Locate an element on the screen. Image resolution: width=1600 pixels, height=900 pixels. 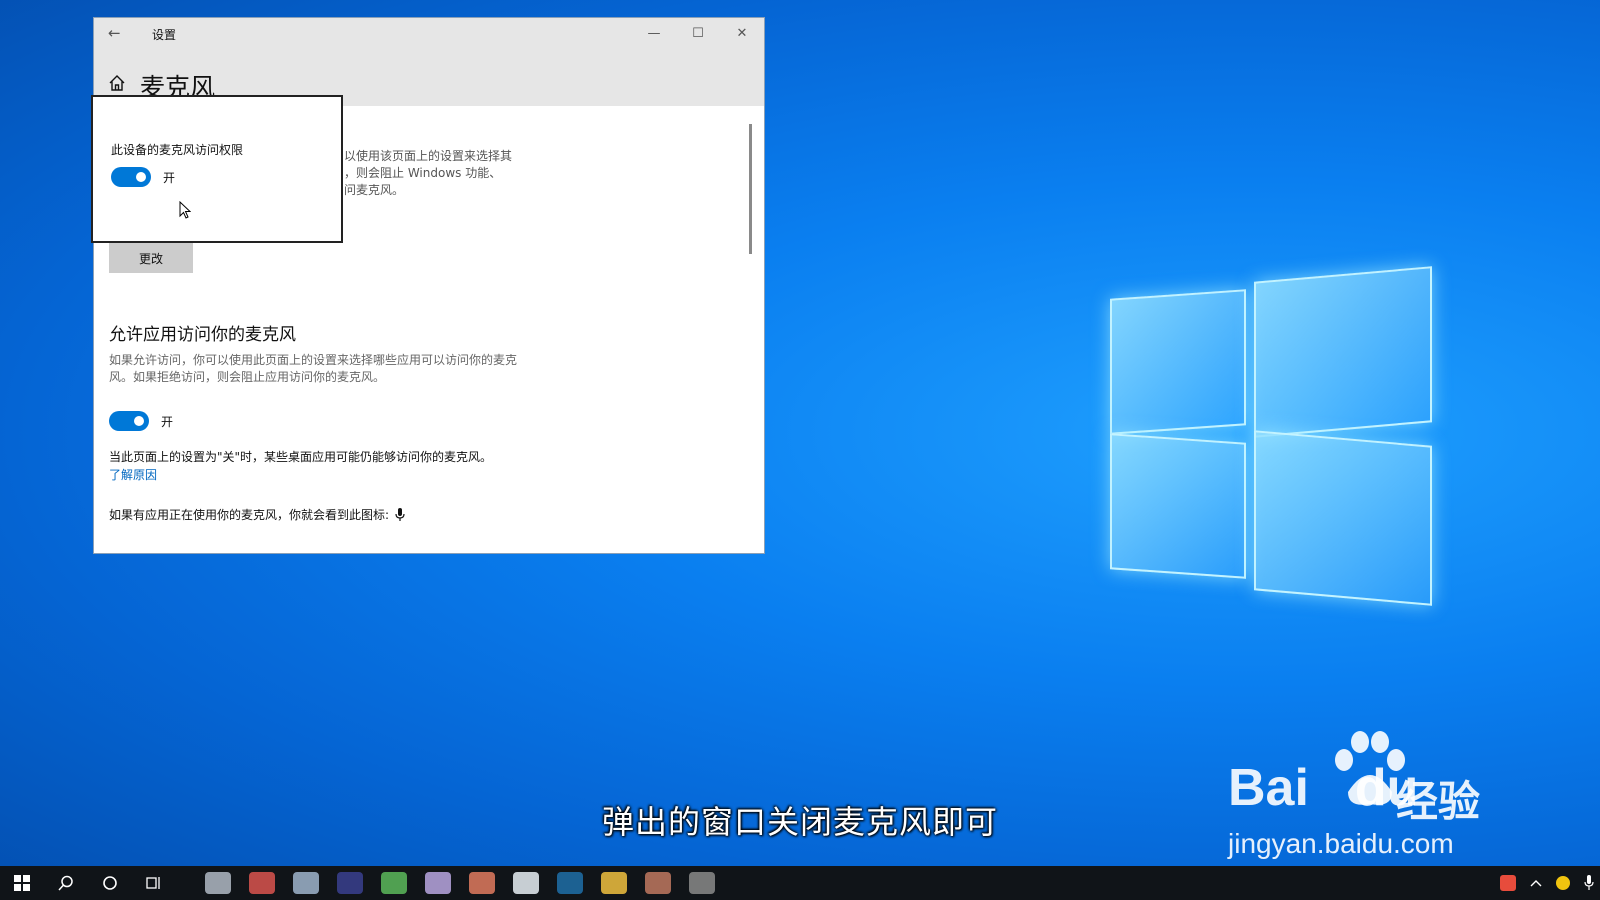
task-view-icon is located at coordinates (153, 883).